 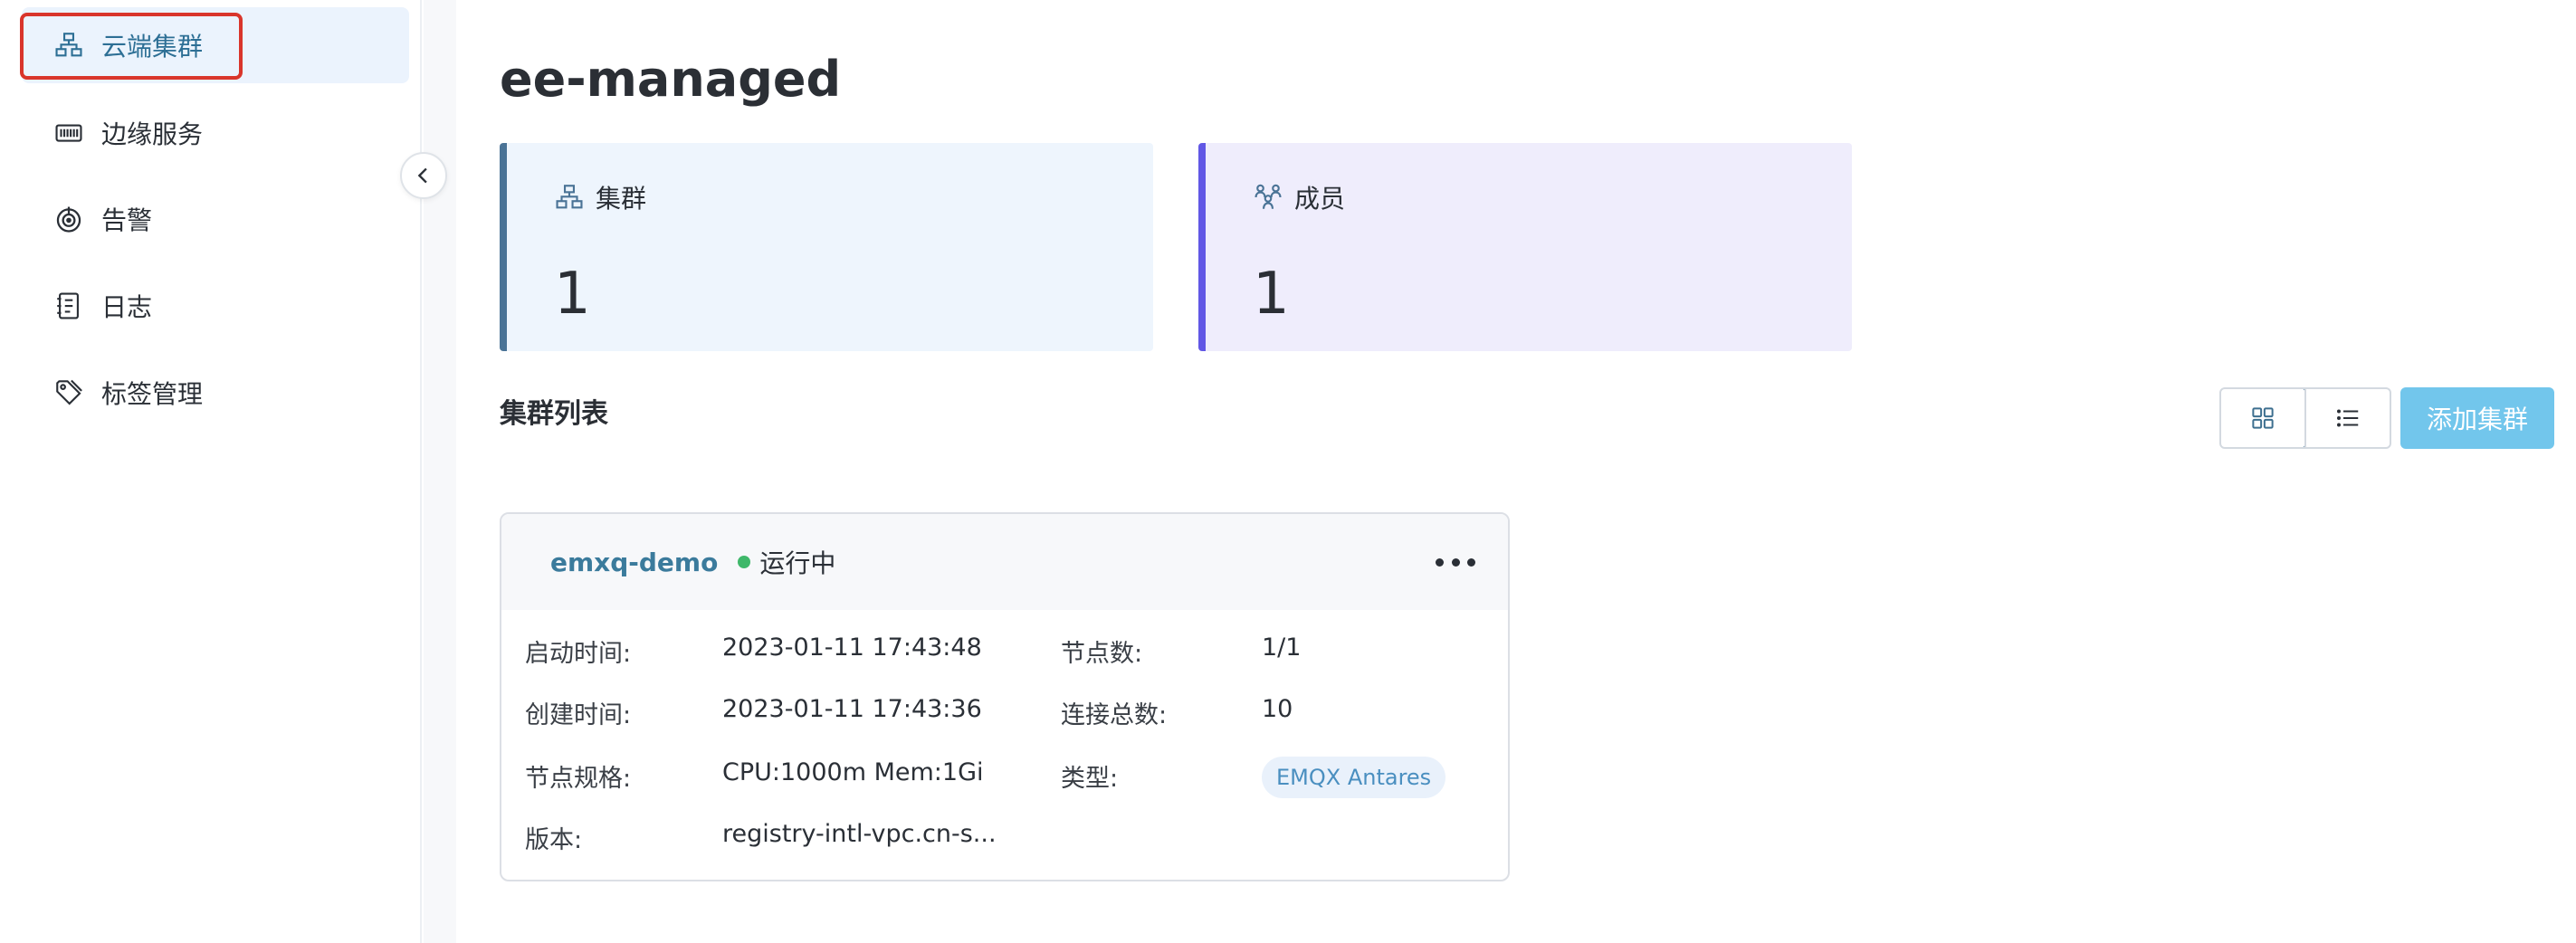 I want to click on members-stat-value: 1, so click(x=1271, y=294).